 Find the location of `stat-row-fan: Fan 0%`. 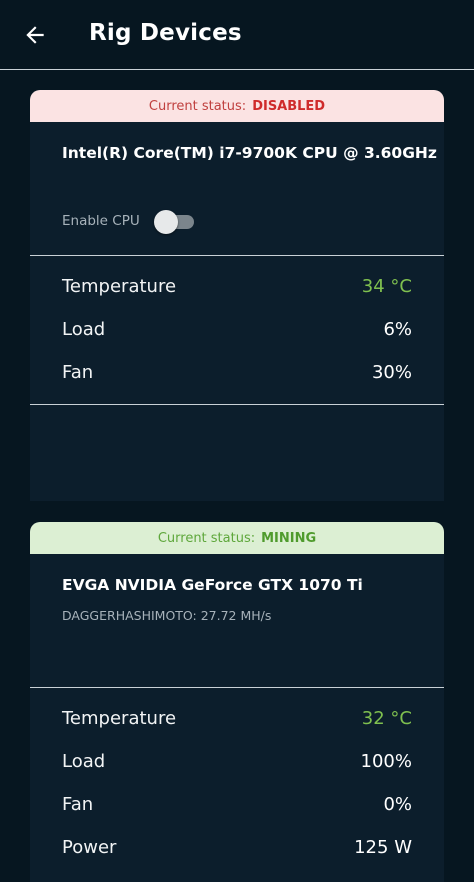

stat-row-fan: Fan 0% is located at coordinates (237, 804).